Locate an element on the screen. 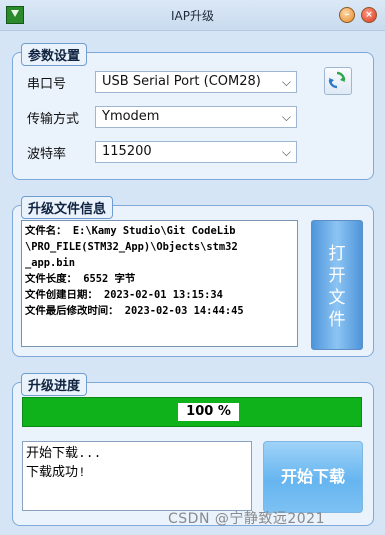  close-button: × is located at coordinates (369, 15).